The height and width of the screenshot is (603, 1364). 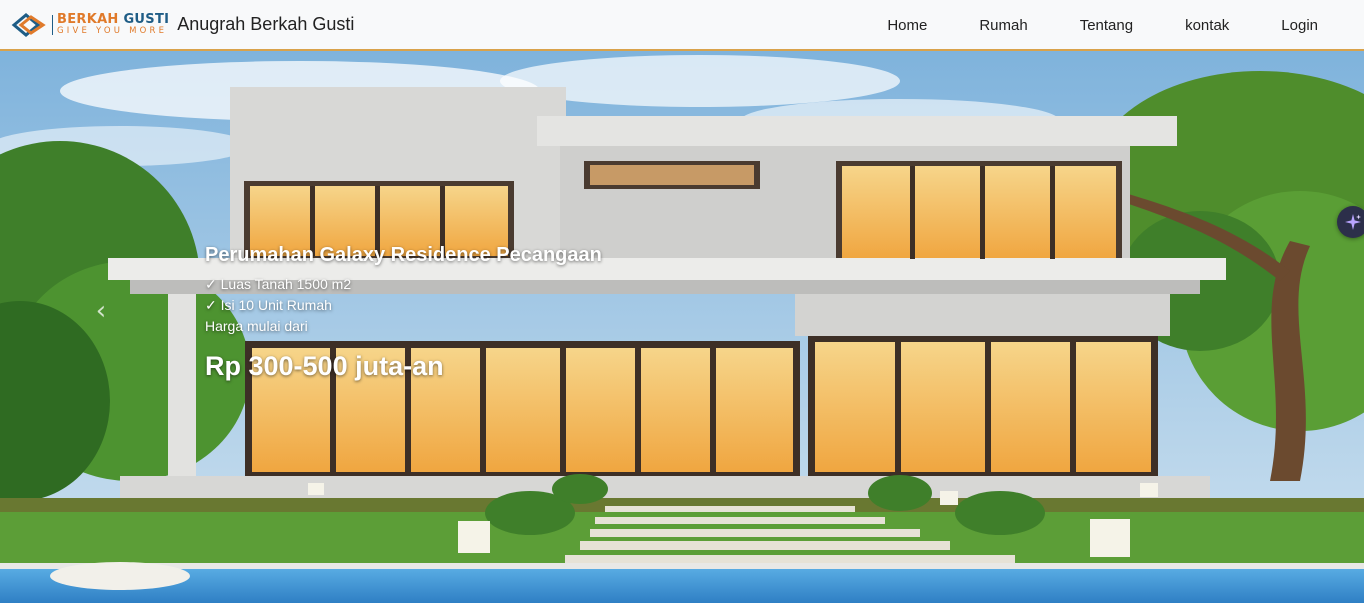 I want to click on nav-link-tentang: Tentang, so click(x=1106, y=25).